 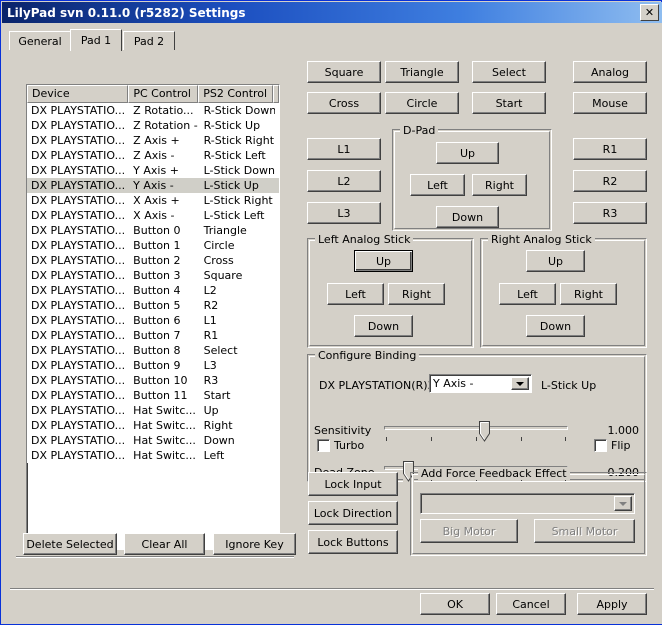 I want to click on ok-button: OK, so click(x=455, y=604).